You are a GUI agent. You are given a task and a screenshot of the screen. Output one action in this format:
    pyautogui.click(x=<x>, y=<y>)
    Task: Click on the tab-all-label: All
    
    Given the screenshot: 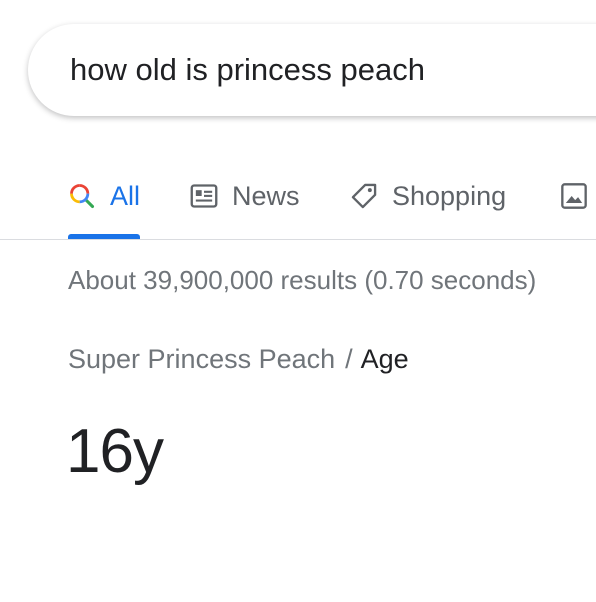 What is the action you would take?
    pyautogui.click(x=125, y=195)
    